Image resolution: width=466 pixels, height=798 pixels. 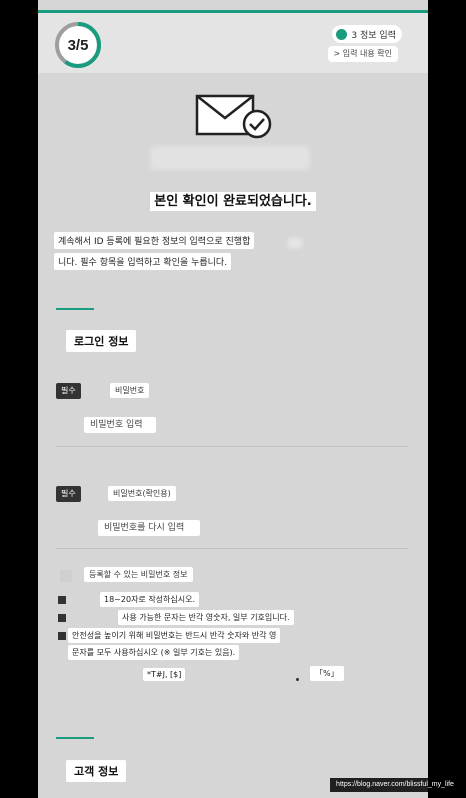 What do you see at coordinates (142, 493) in the screenshot?
I see `password-confirm-label: 비밀번호(확인용)` at bounding box center [142, 493].